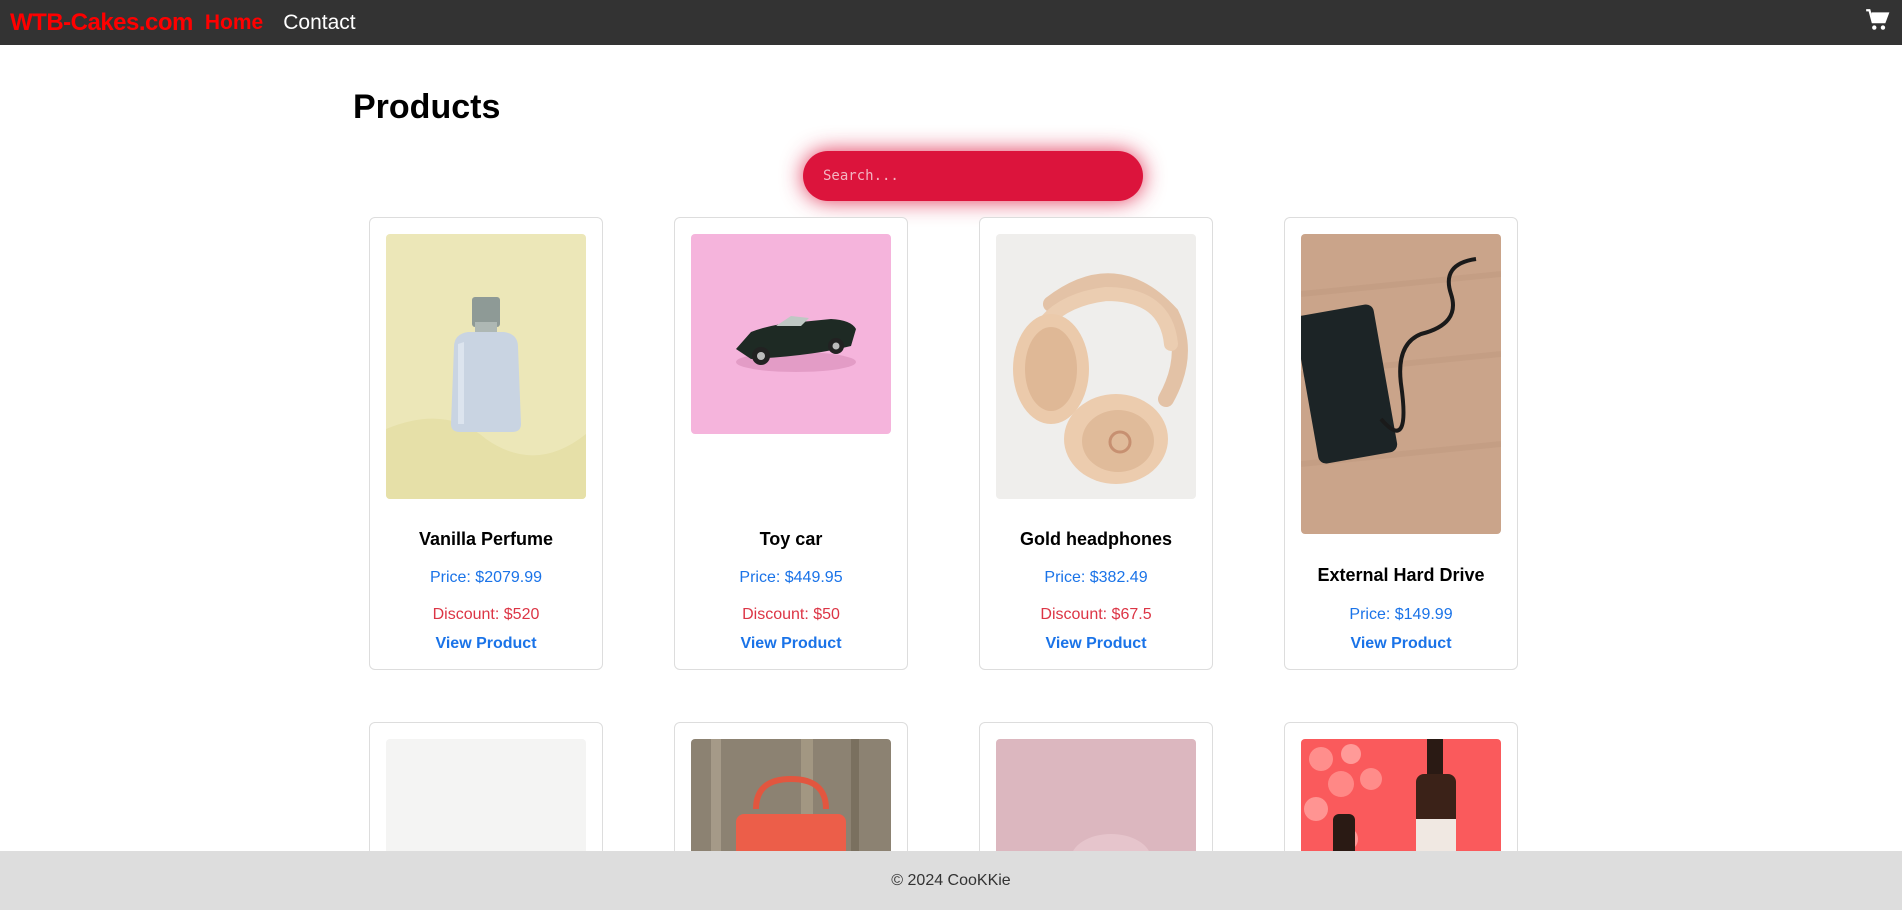 The height and width of the screenshot is (910, 1902). What do you see at coordinates (1401, 614) in the screenshot?
I see `product-price: Price: $149.99` at bounding box center [1401, 614].